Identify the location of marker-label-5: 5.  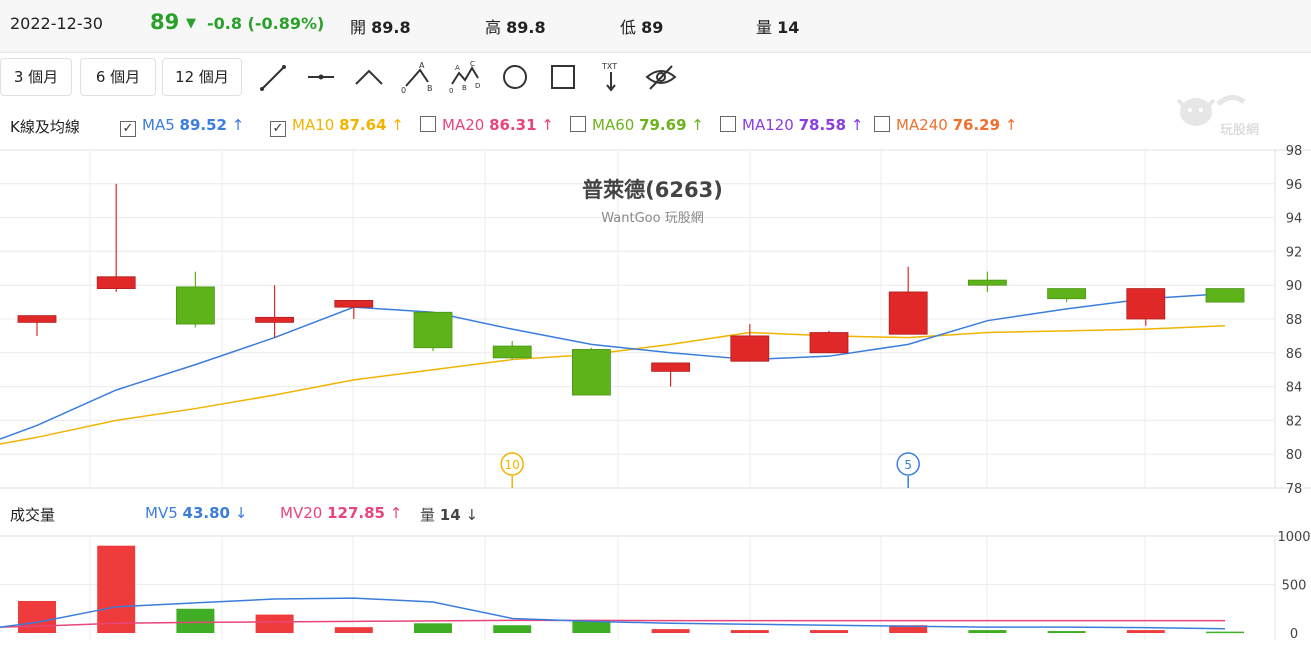
(908, 465).